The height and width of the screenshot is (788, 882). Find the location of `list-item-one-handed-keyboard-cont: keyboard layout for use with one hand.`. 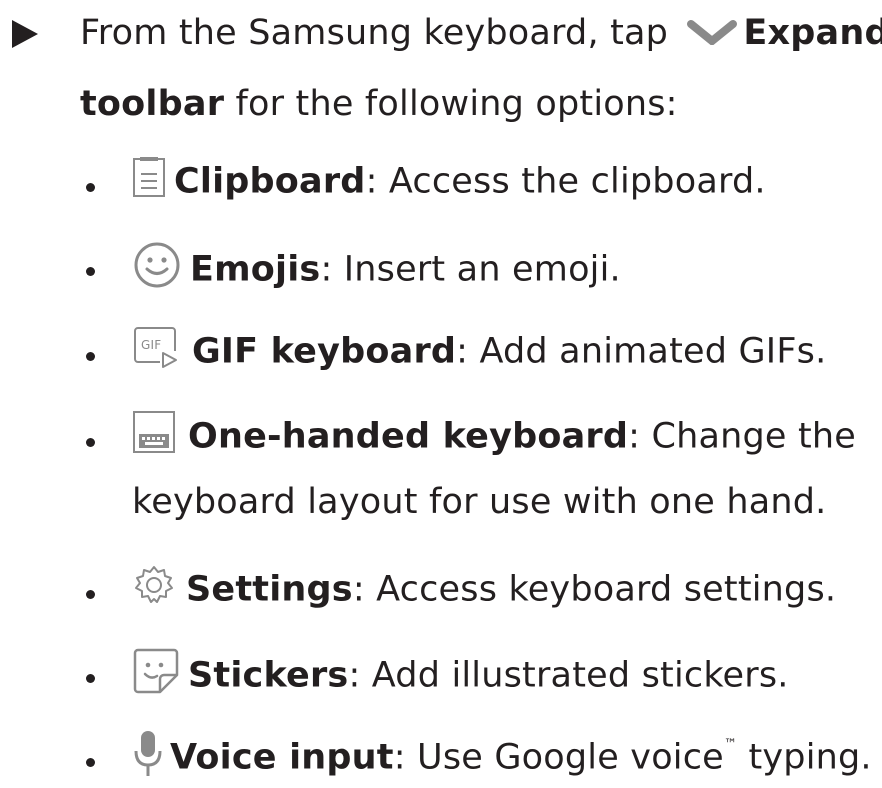

list-item-one-handed-keyboard-cont: keyboard layout for use with one hand. is located at coordinates (479, 502).